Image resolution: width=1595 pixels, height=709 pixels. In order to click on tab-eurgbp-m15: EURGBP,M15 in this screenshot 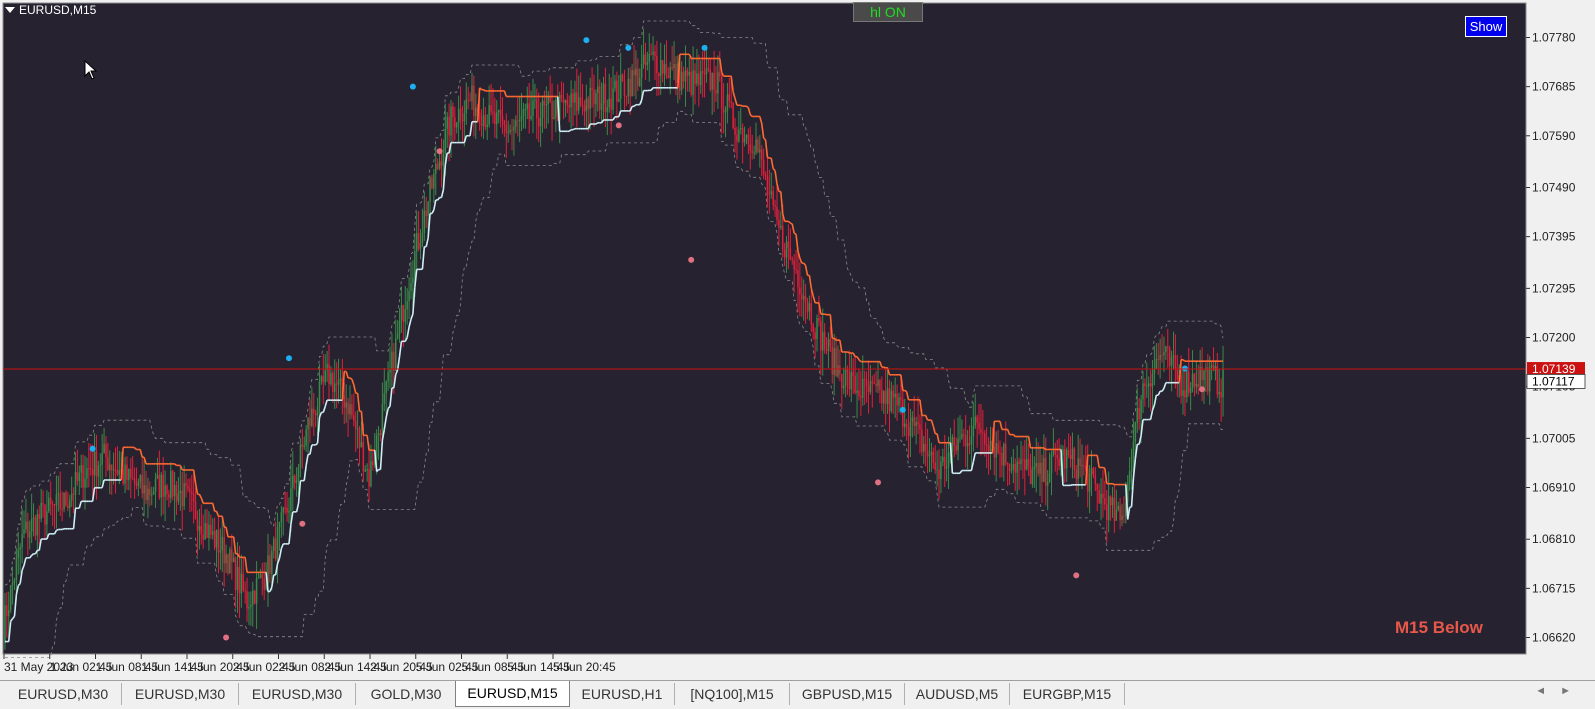, I will do `click(1067, 694)`.